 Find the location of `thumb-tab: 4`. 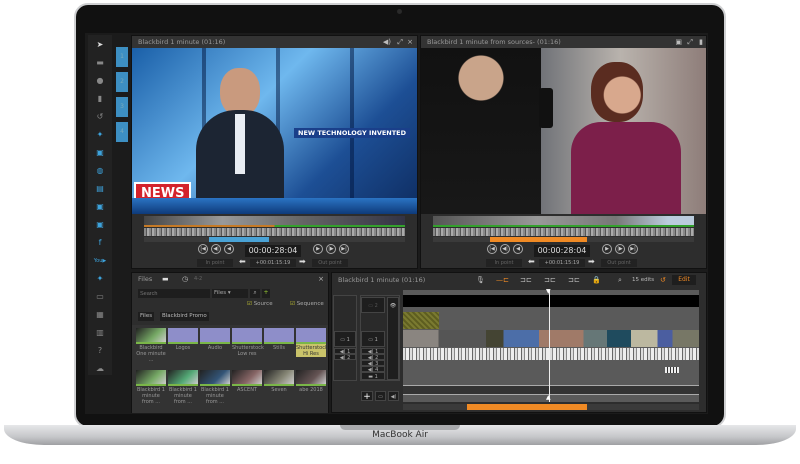

thumb-tab: 4 is located at coordinates (122, 132).